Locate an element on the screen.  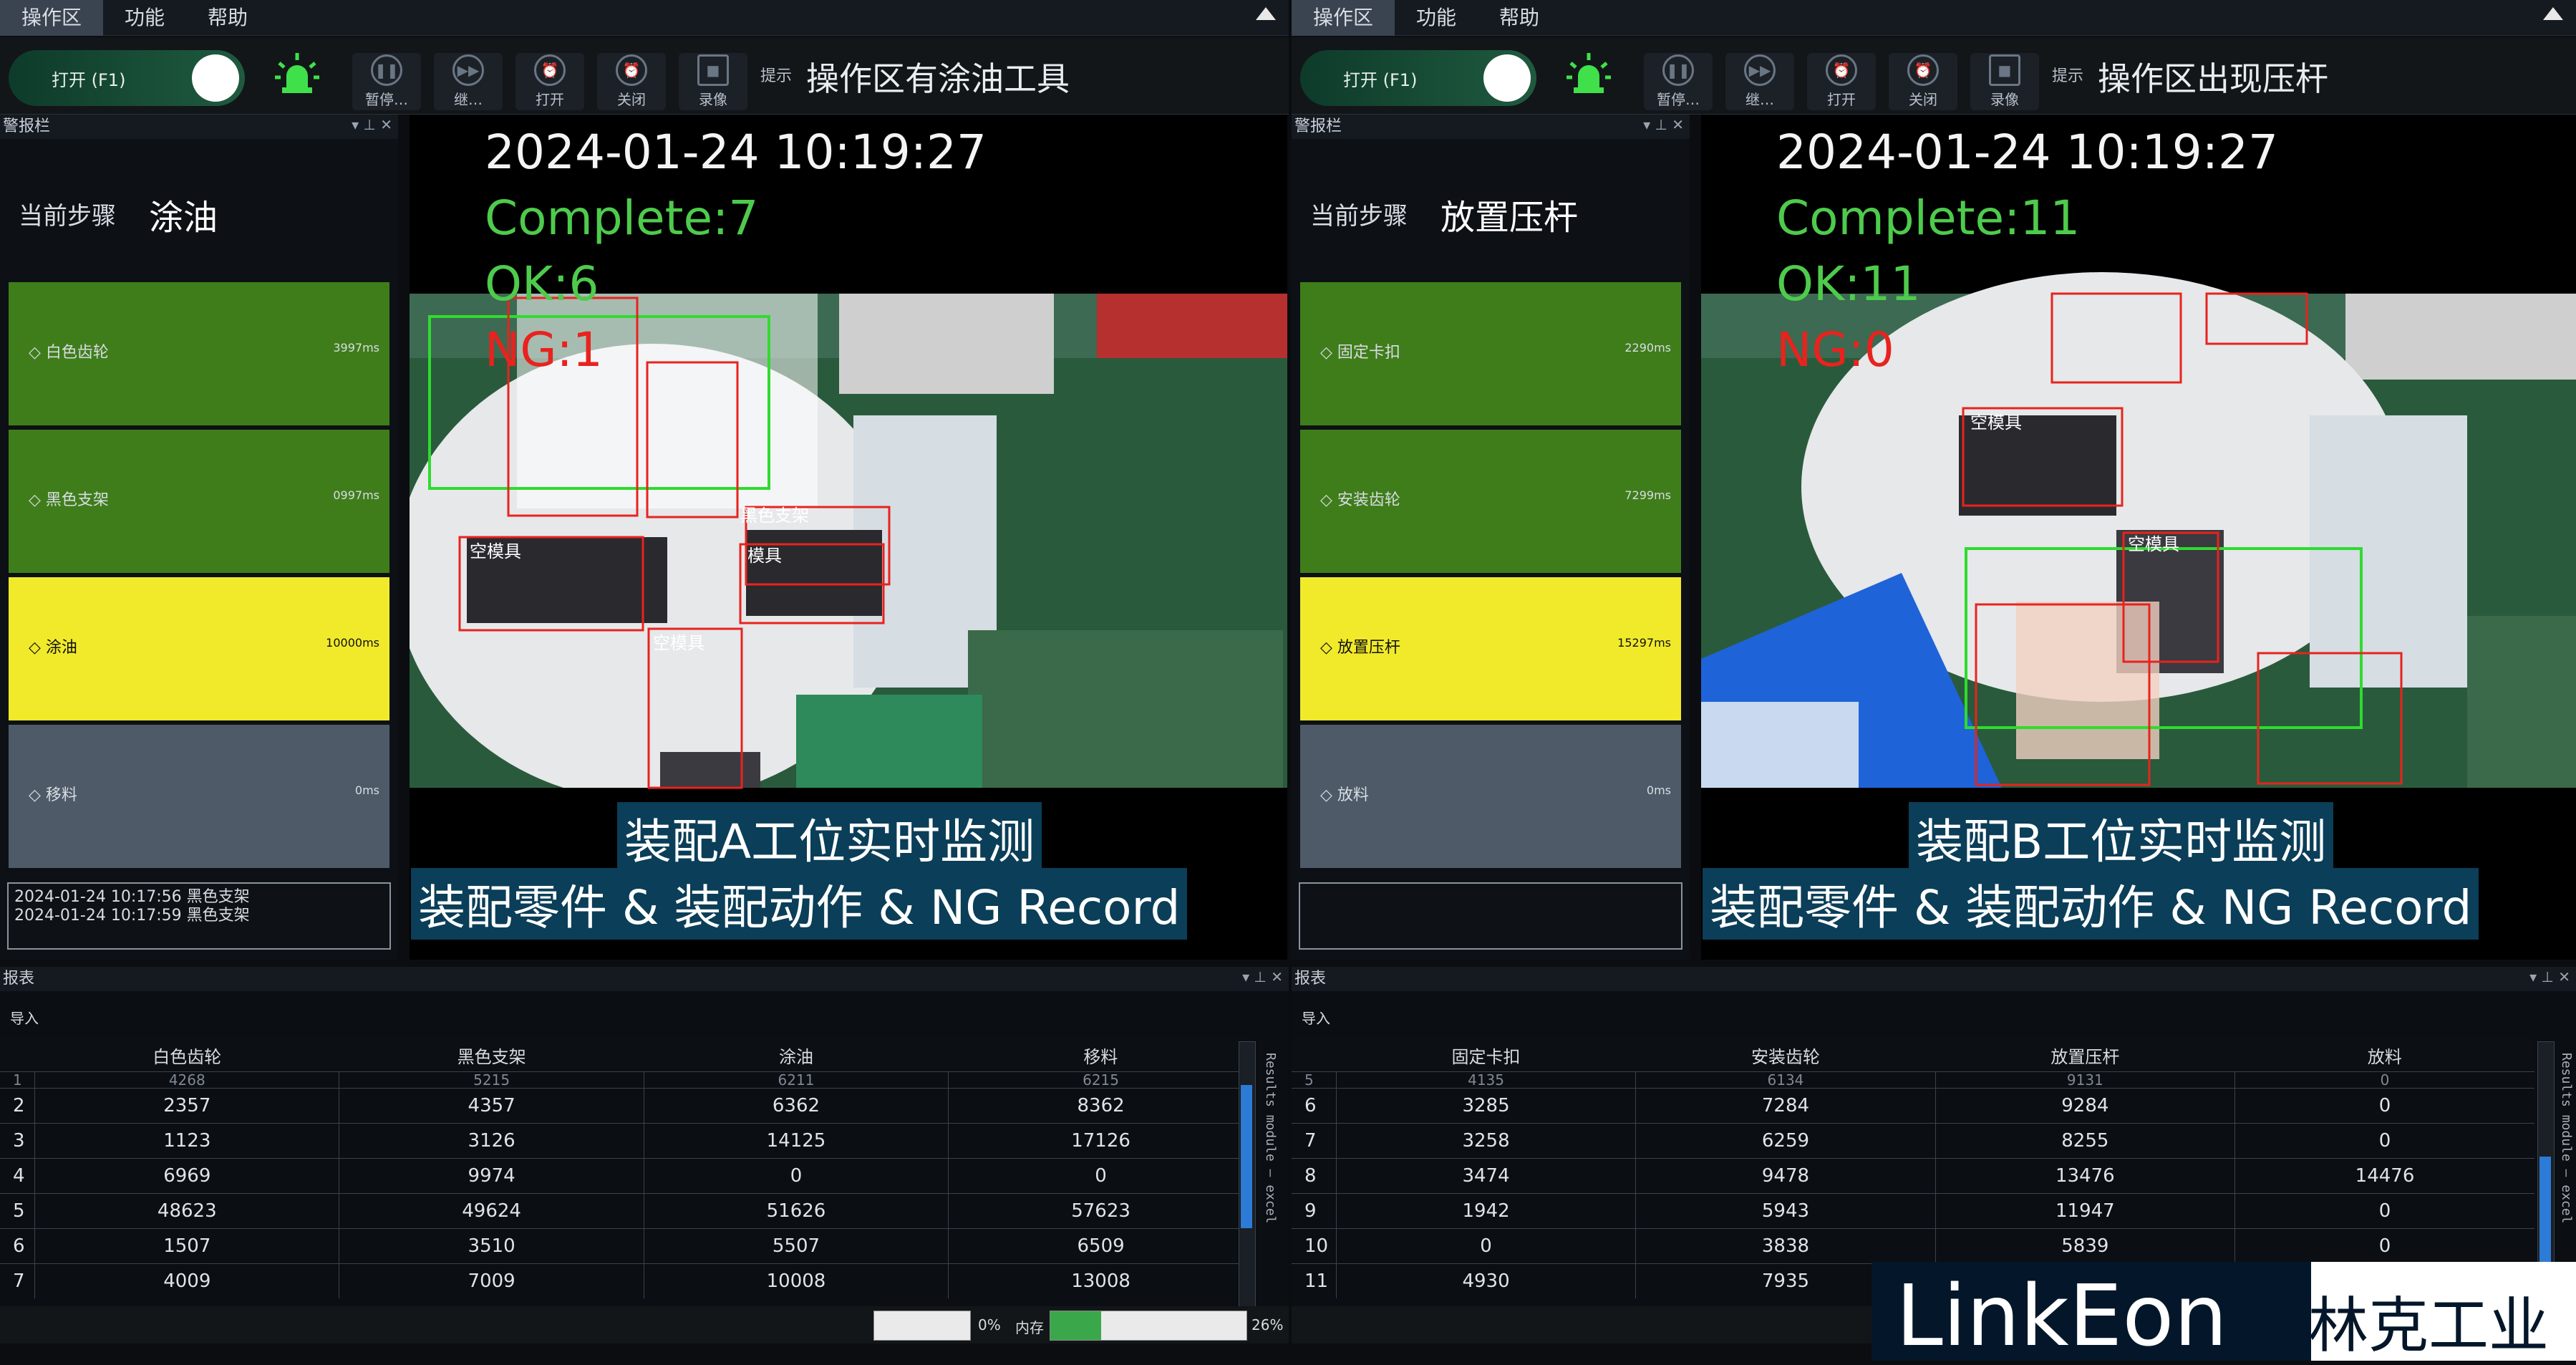
cpu-bar is located at coordinates (922, 1326).